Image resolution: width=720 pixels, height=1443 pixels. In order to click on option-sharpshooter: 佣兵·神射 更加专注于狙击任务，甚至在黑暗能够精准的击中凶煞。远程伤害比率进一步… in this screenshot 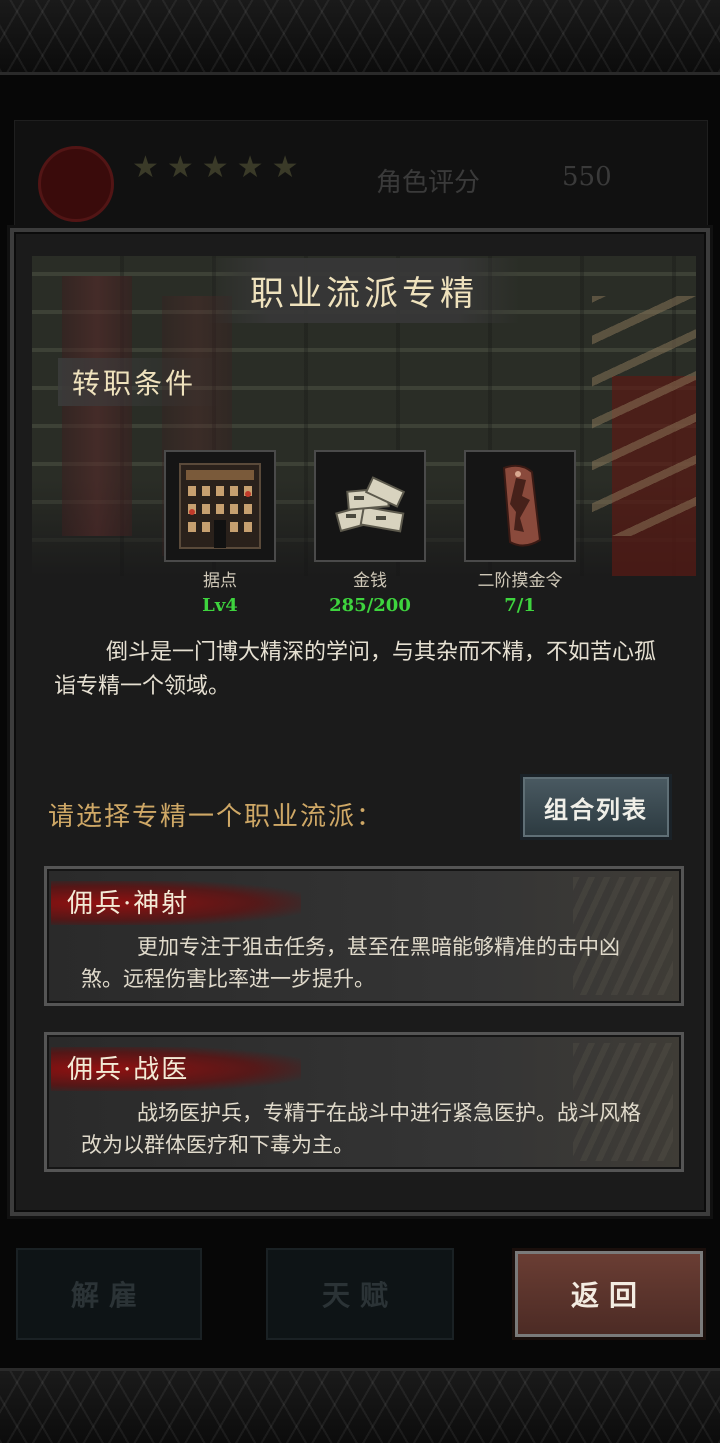, I will do `click(364, 936)`.